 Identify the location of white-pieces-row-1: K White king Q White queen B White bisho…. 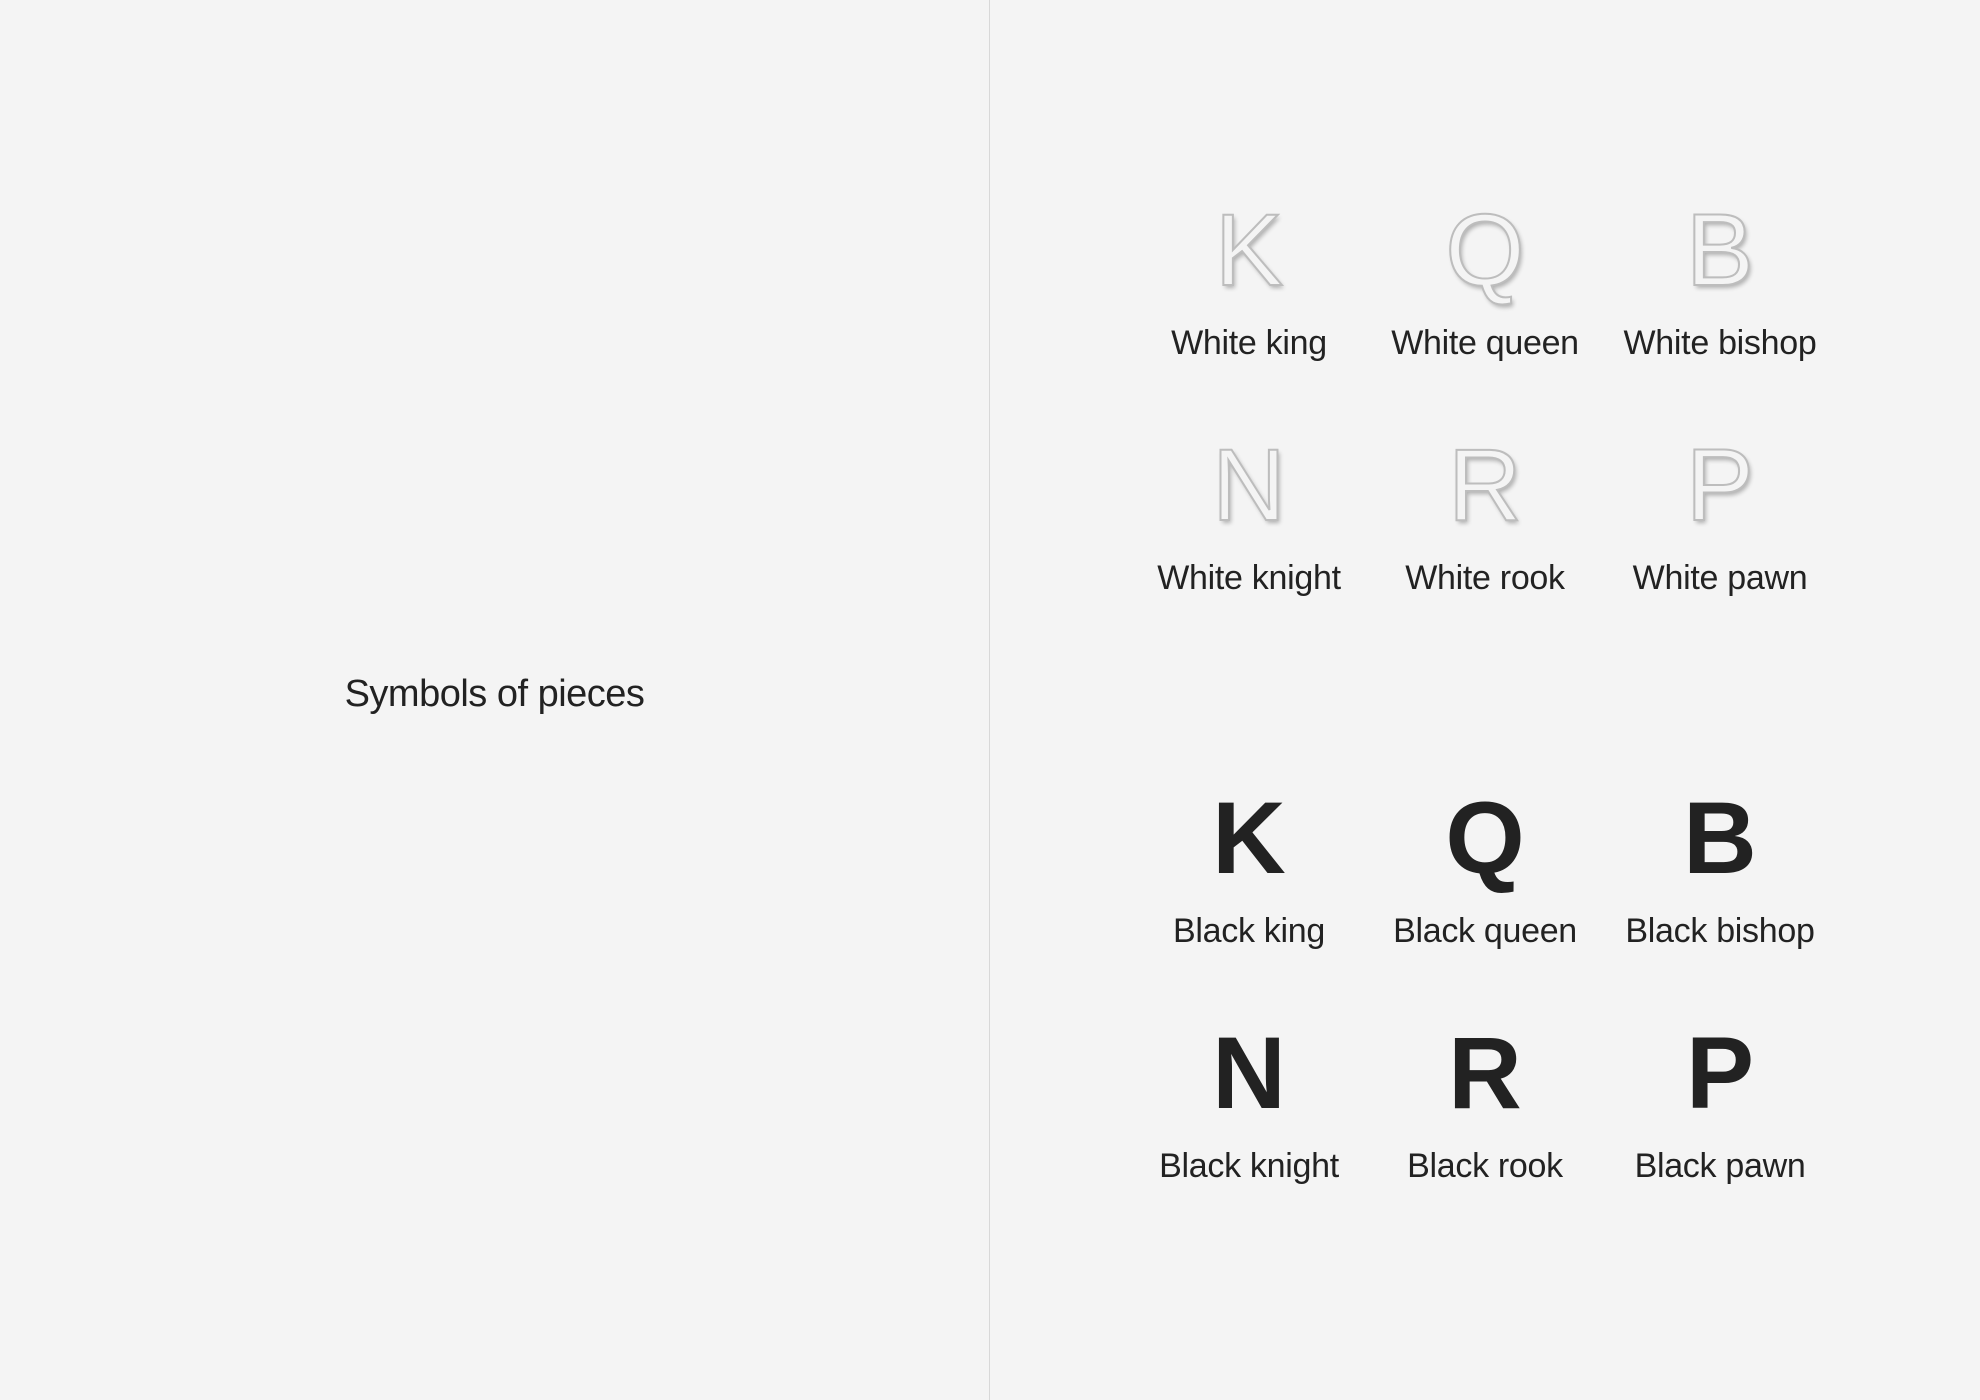
(1485, 314).